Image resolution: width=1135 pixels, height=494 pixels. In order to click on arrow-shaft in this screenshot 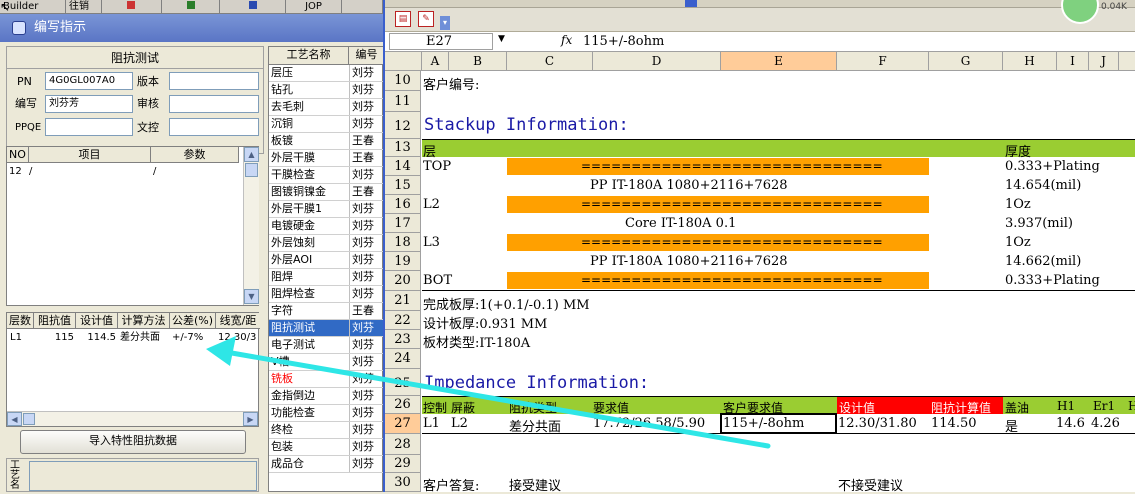, I will do `click(497, 399)`.